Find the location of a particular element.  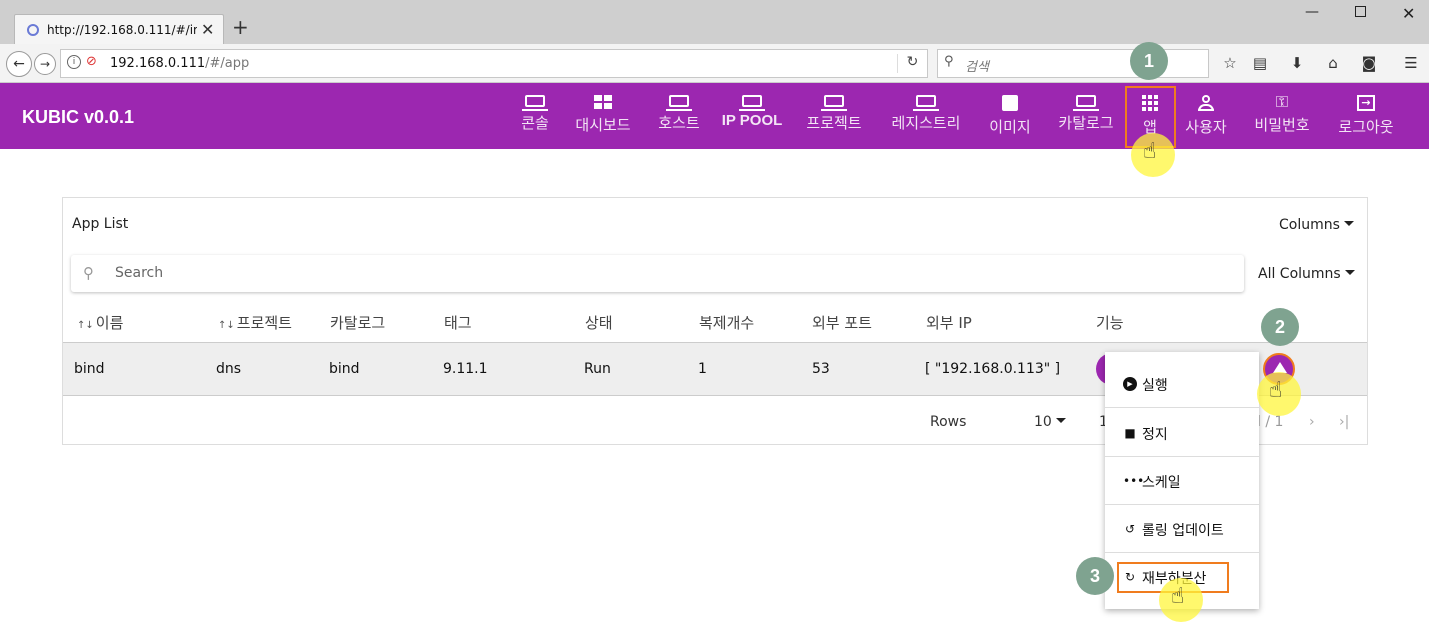

column-header-project: ↑↓ 프로젝트 is located at coordinates (255, 322).